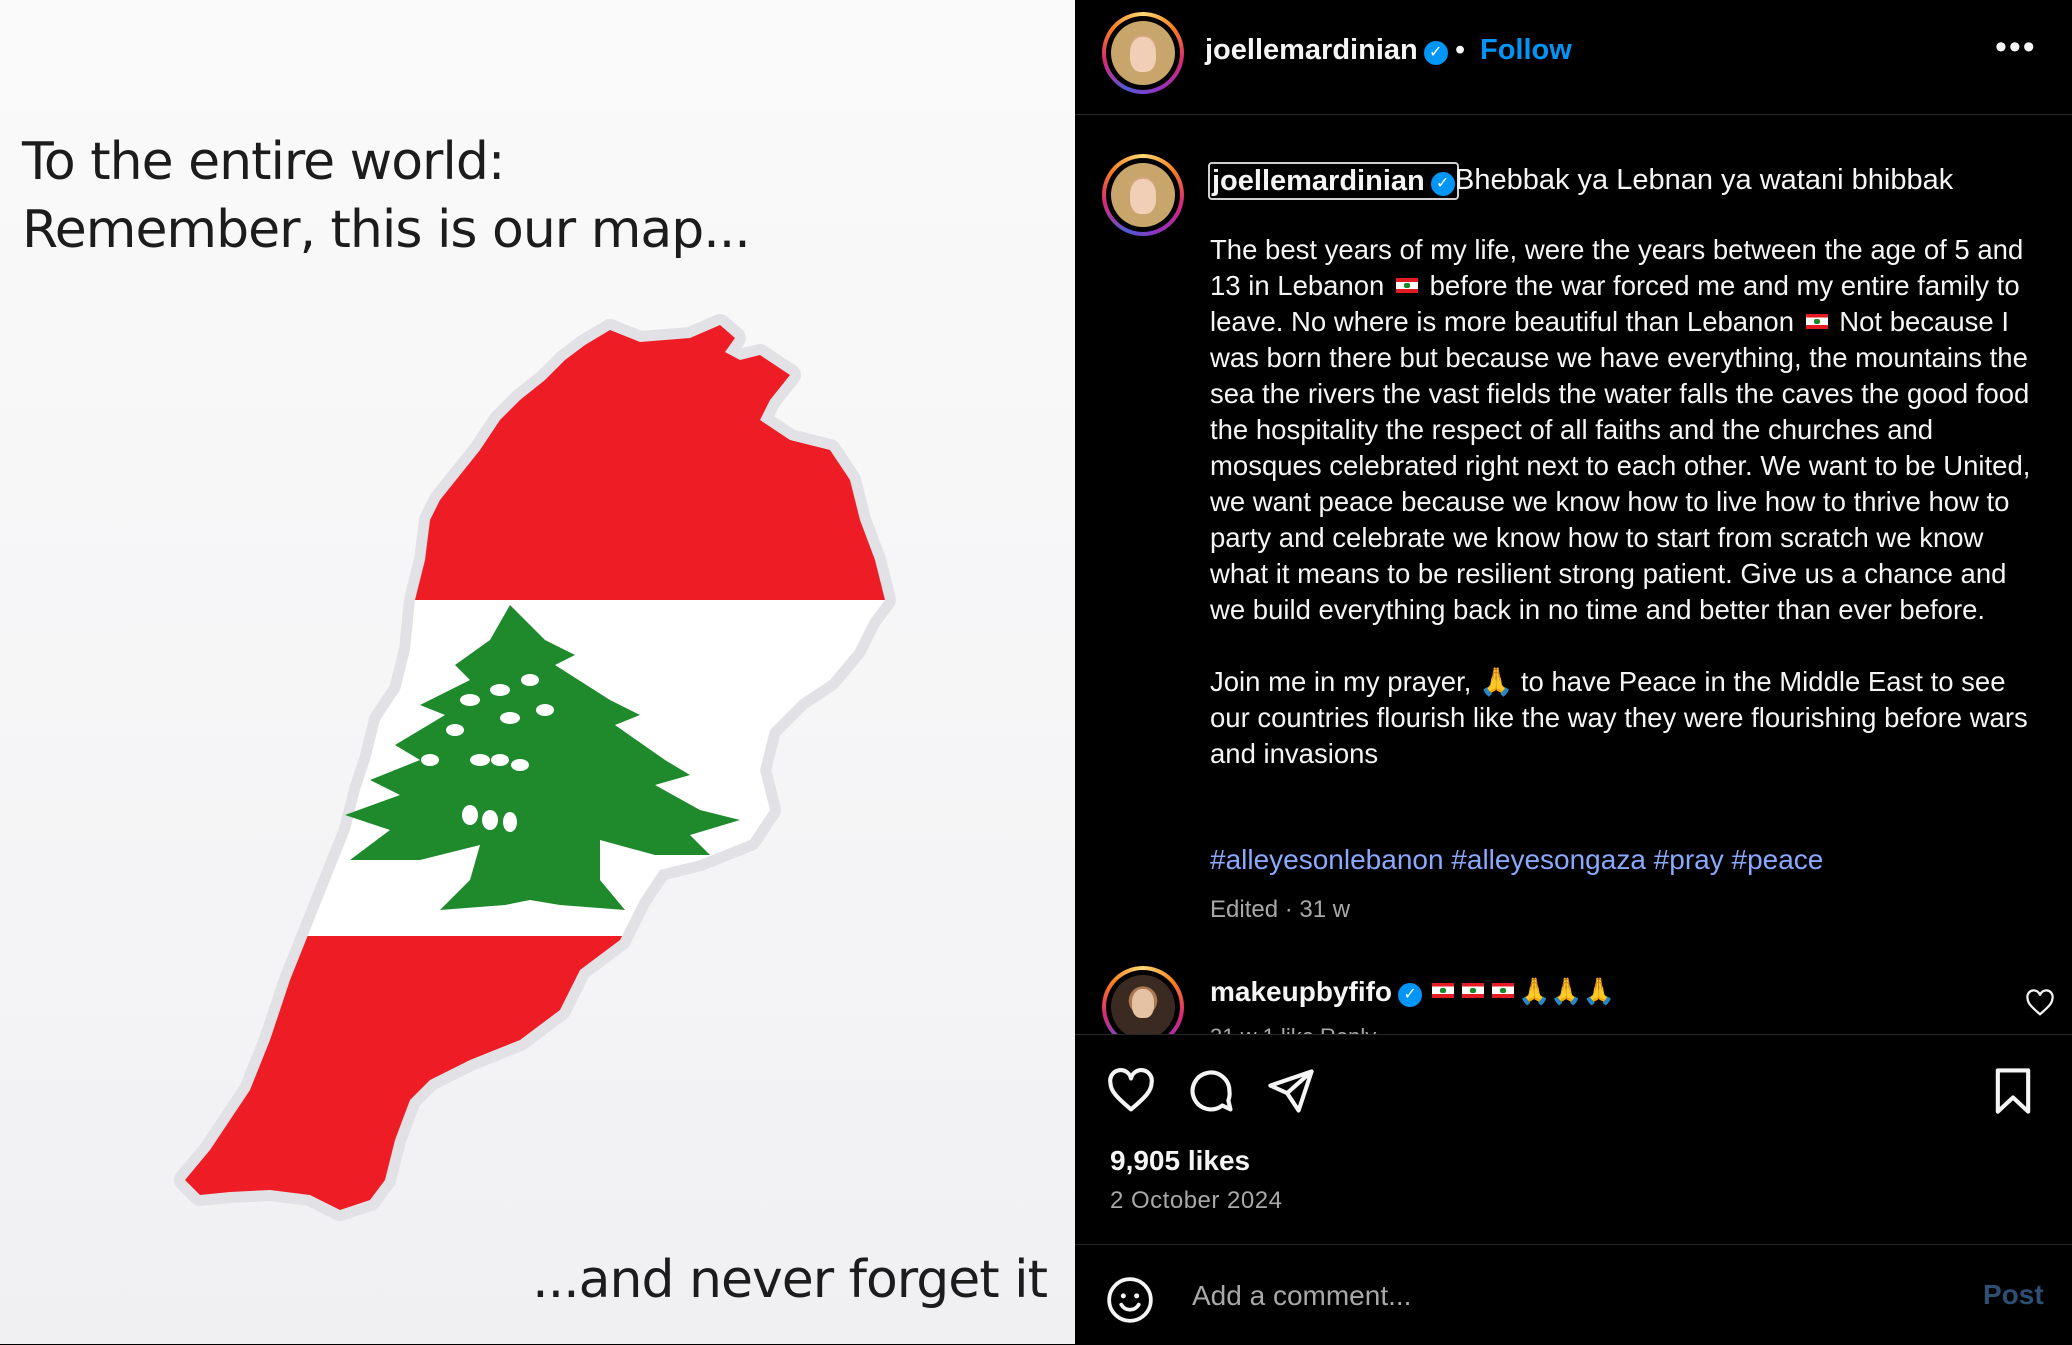 This screenshot has width=2072, height=1345. I want to click on share-send-icon, so click(1291, 1091).